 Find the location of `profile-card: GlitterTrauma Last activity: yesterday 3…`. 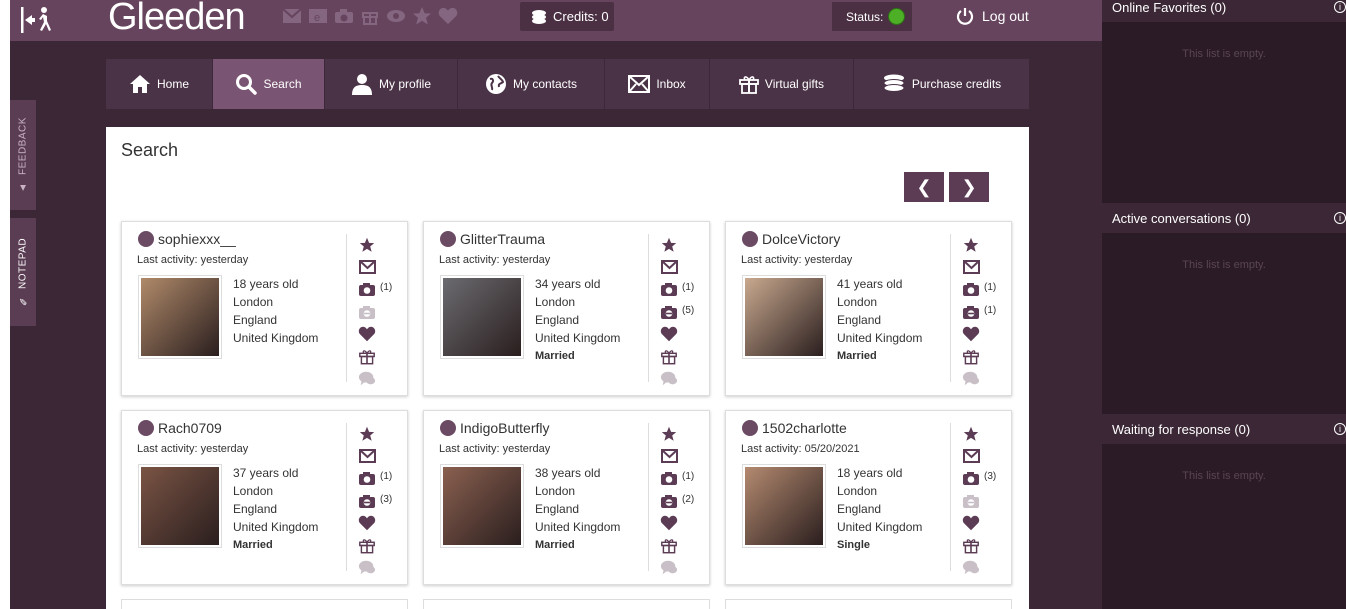

profile-card: GlitterTrauma Last activity: yesterday 3… is located at coordinates (566, 308).